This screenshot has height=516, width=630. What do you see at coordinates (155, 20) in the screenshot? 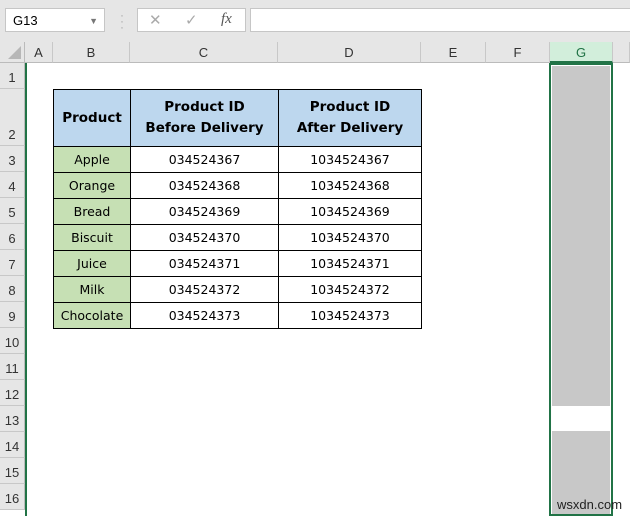
I see `cancel-icon: ✕` at bounding box center [155, 20].